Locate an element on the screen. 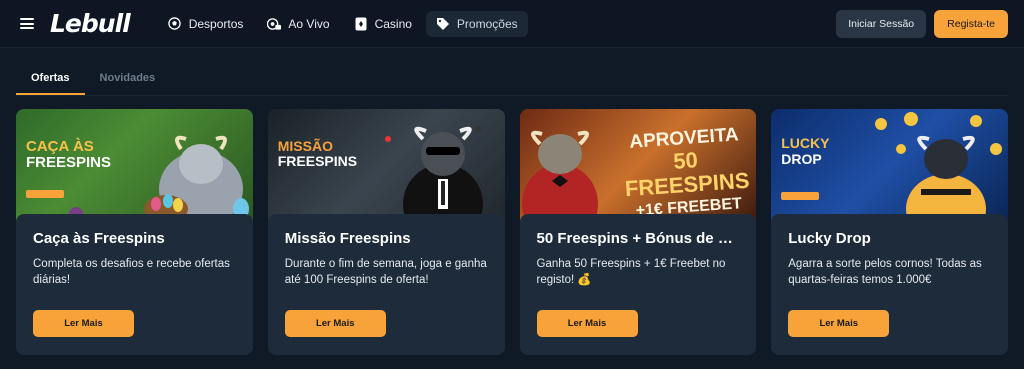  tag-icon is located at coordinates (443, 24).